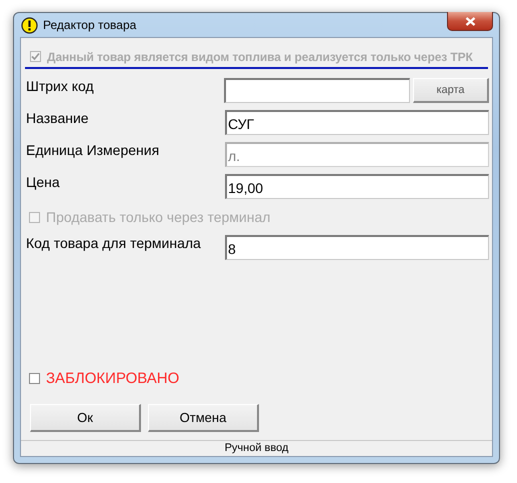  What do you see at coordinates (34, 378) in the screenshot?
I see `checkbox` at bounding box center [34, 378].